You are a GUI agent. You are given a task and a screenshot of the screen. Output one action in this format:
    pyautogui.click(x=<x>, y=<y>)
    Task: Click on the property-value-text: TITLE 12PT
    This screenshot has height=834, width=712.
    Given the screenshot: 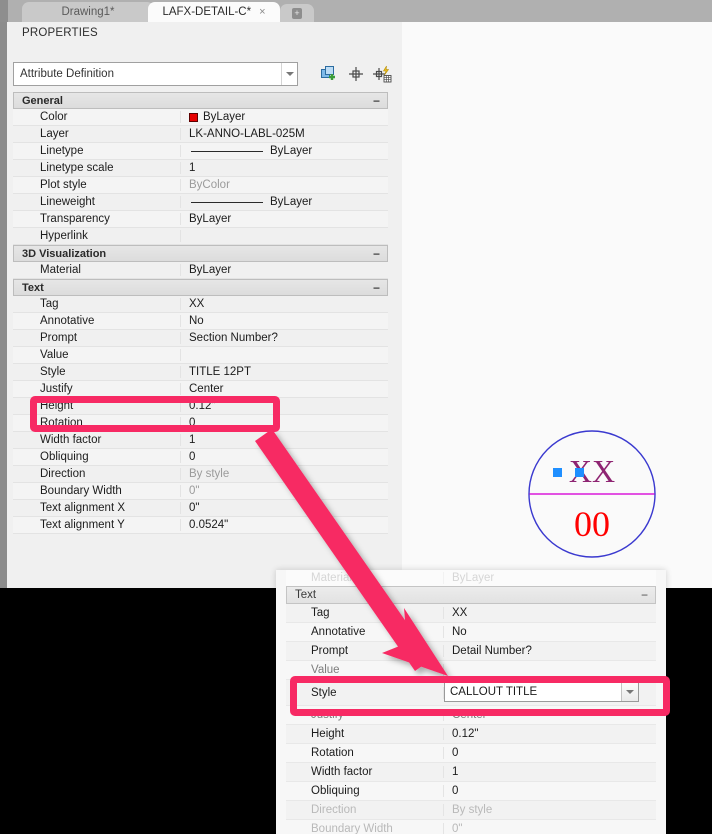 What is the action you would take?
    pyautogui.click(x=220, y=372)
    